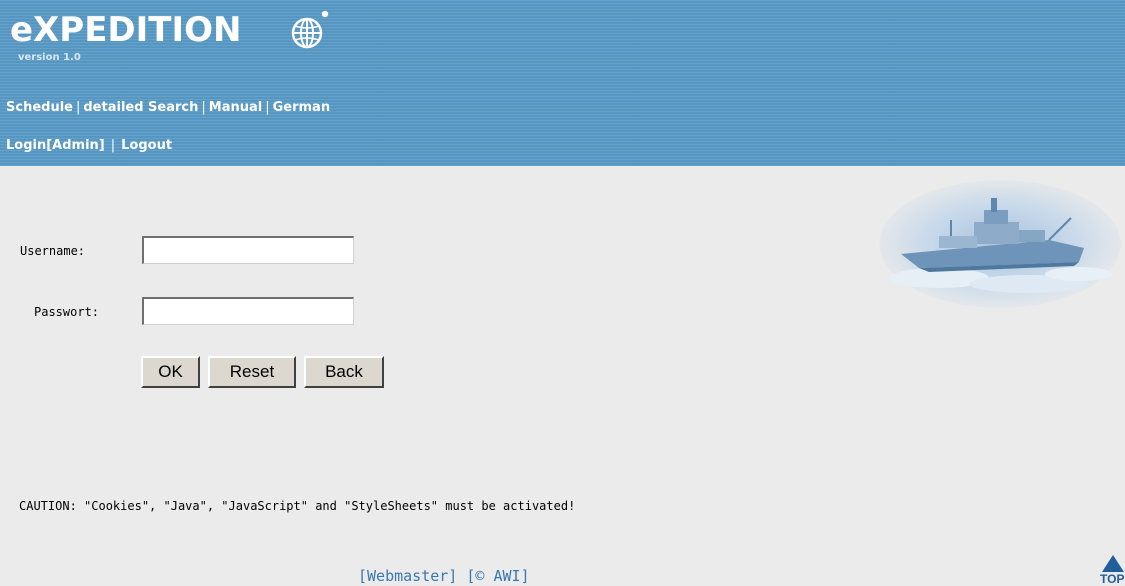 The image size is (1125, 586). Describe the element at coordinates (140, 107) in the screenshot. I see `nav-link-detailed-search: detailed Search` at that location.